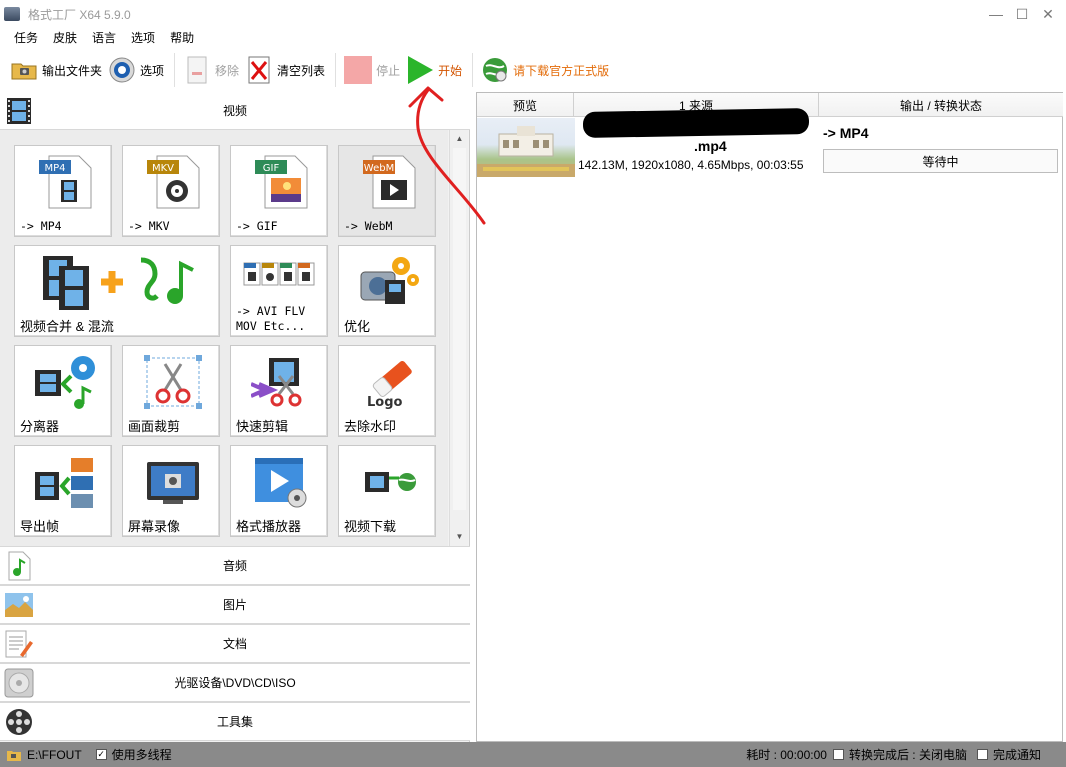 This screenshot has width=1066, height=767. What do you see at coordinates (235, 643) in the screenshot?
I see `category-document-header: 文档` at bounding box center [235, 643].